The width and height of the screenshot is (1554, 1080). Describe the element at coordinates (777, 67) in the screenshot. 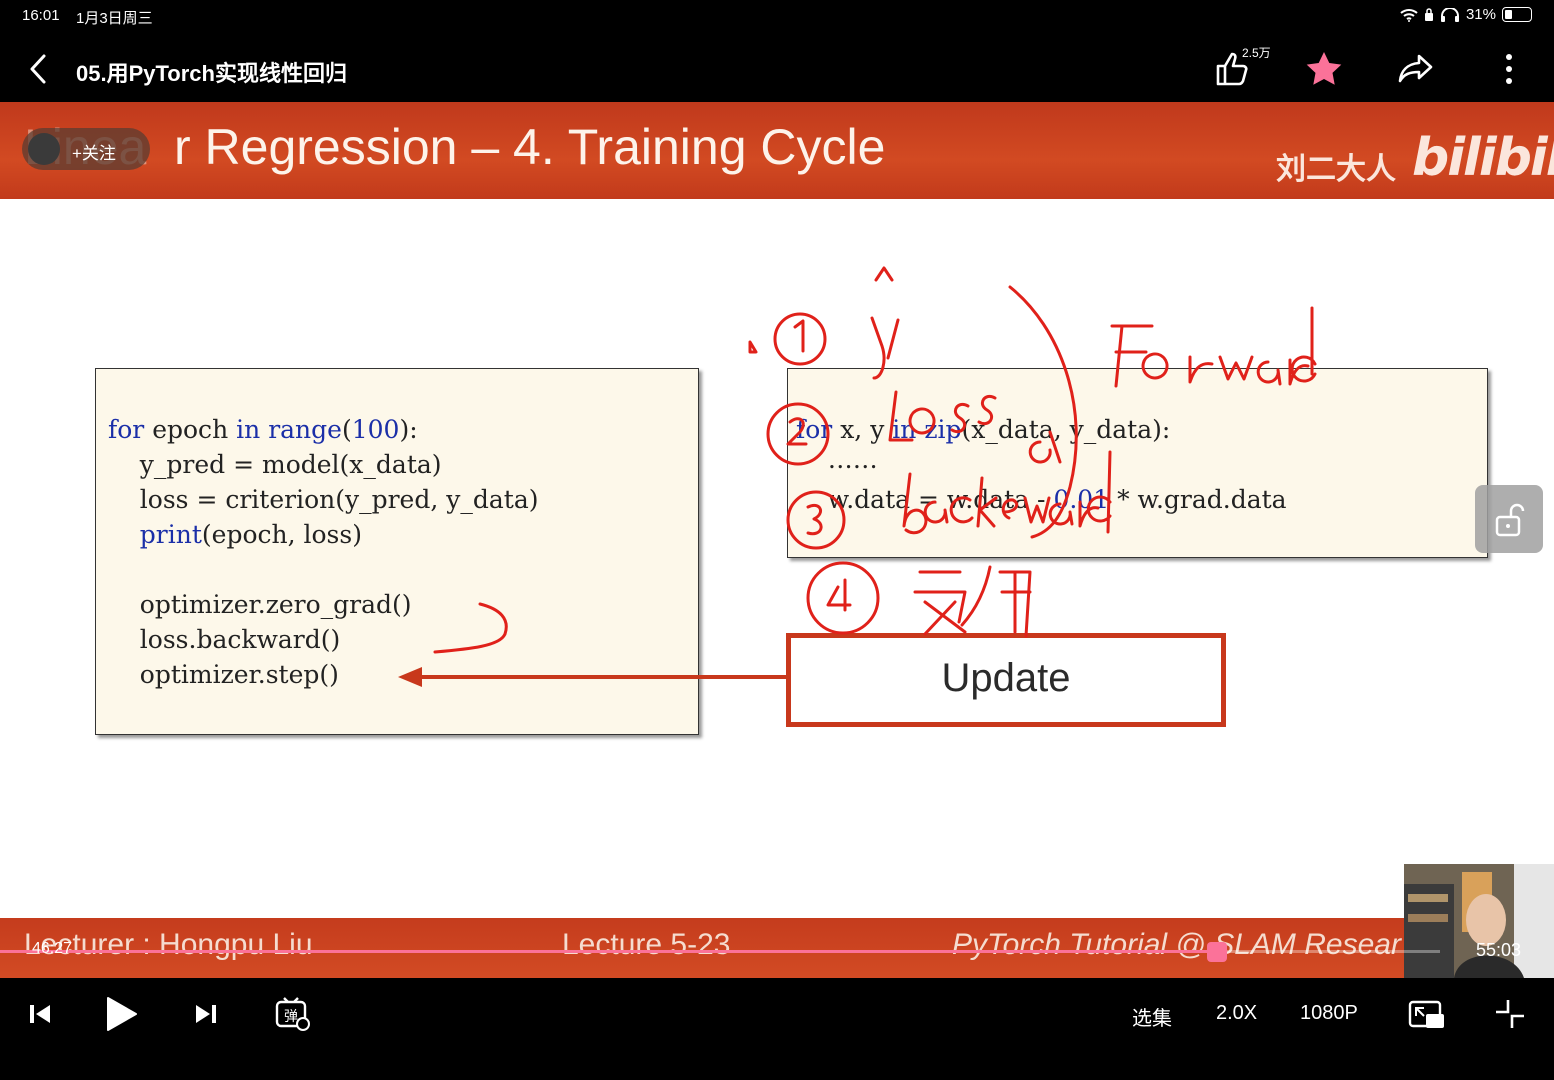

I see `video-title-bar: 05.用PyTorch实现线性回归 2.5万` at that location.